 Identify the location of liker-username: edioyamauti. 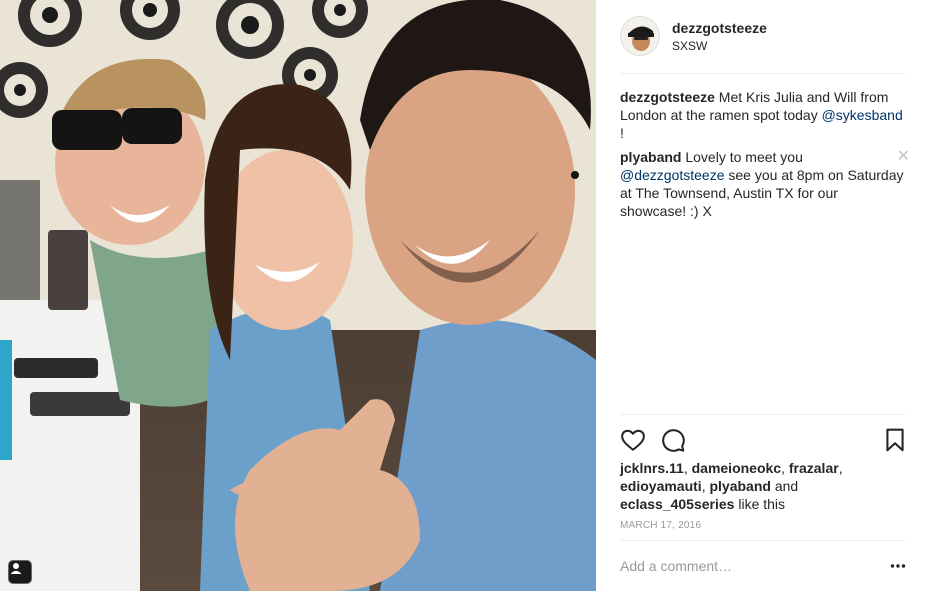
(661, 486).